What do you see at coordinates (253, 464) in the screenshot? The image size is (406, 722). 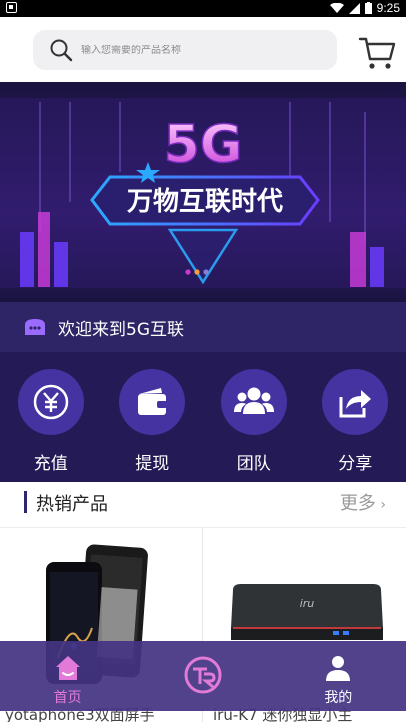 I see `action-label: 团队` at bounding box center [253, 464].